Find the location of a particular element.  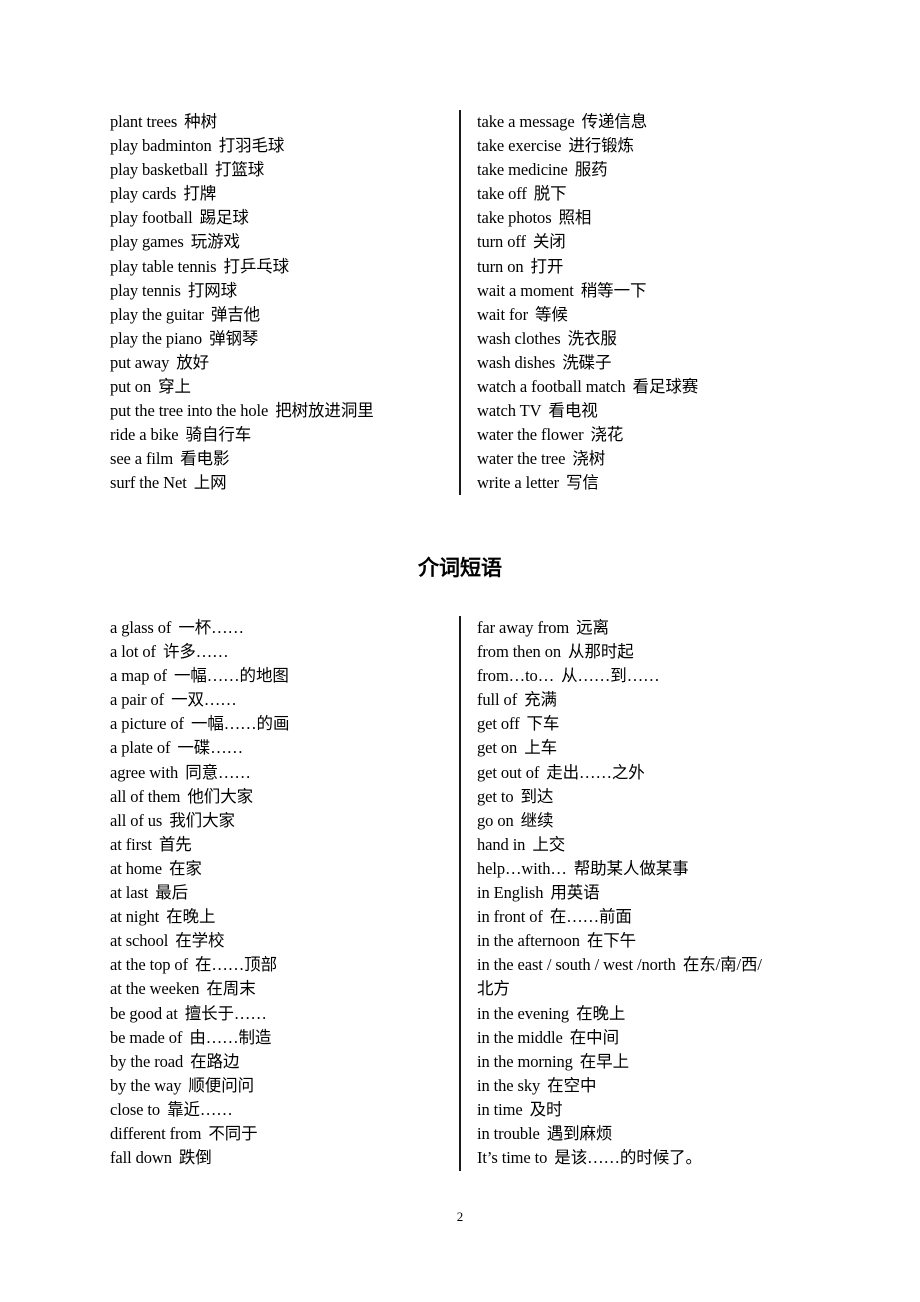

english-phrase: see a film is located at coordinates (142, 459).